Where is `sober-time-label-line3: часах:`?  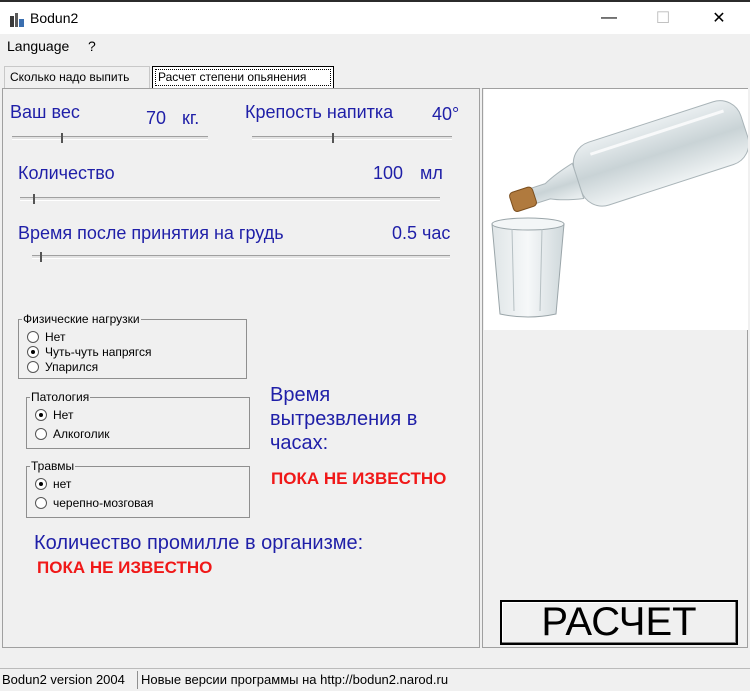
sober-time-label-line3: часах: is located at coordinates (299, 443).